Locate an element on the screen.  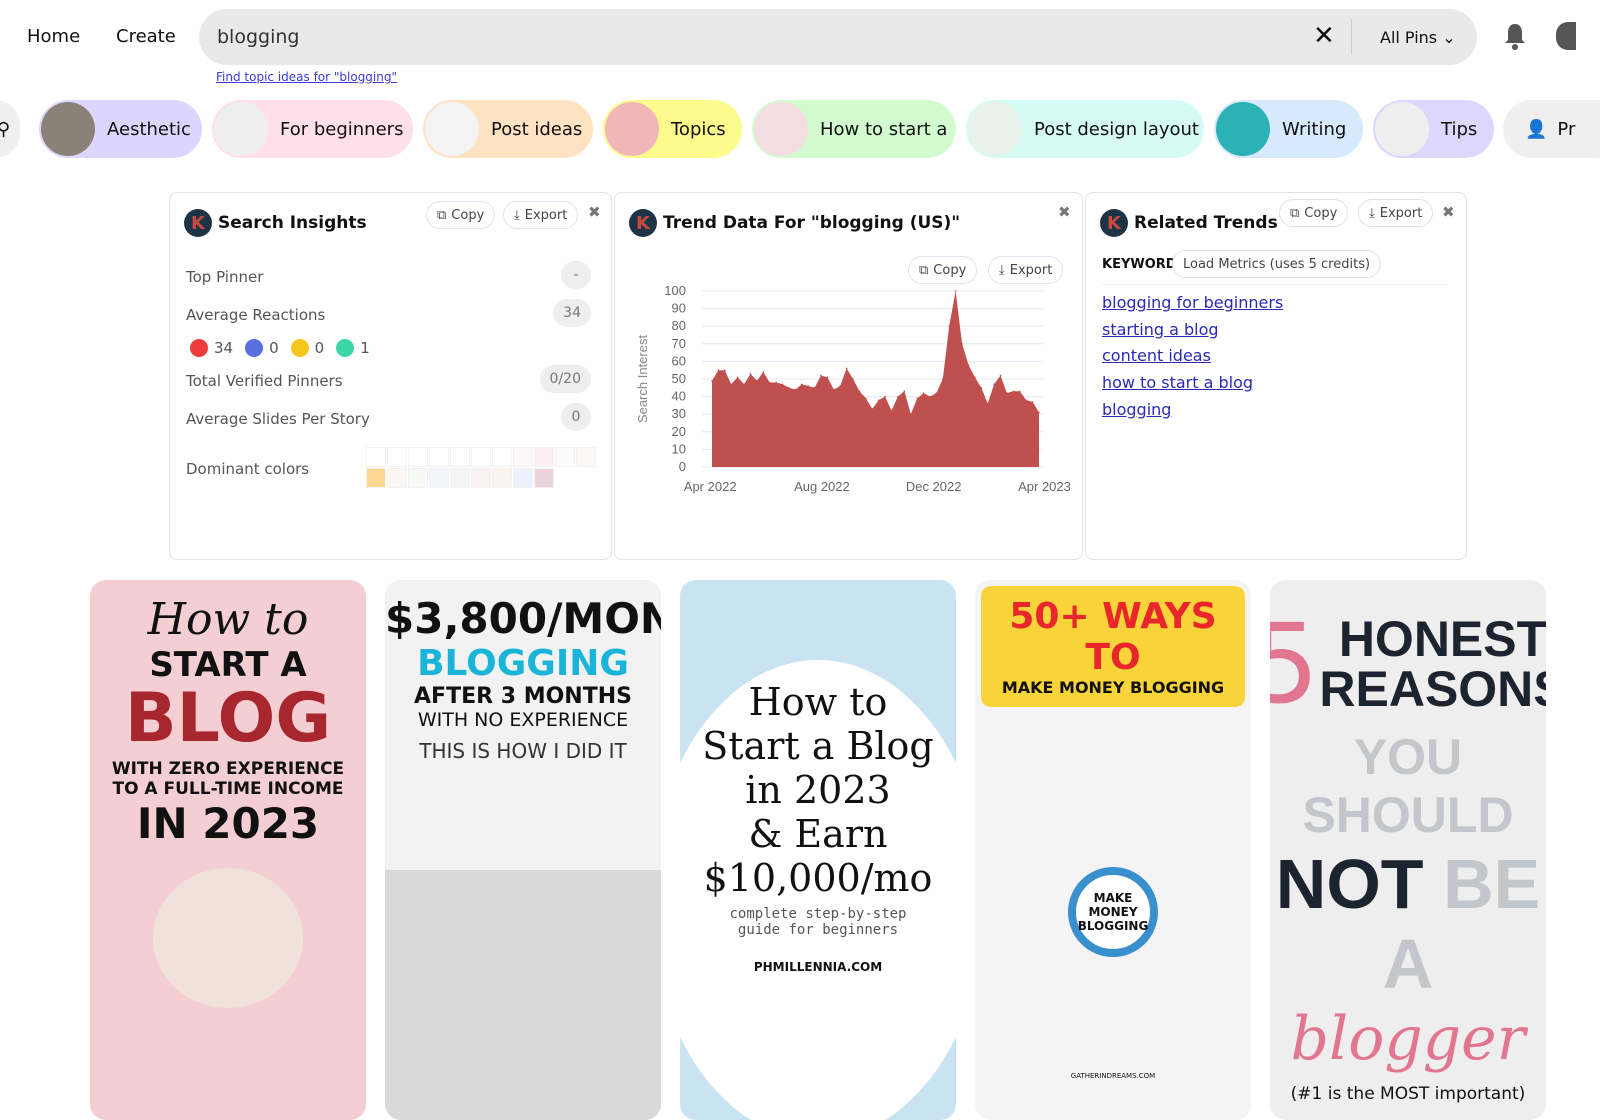
bell-icon is located at coordinates (1515, 36).